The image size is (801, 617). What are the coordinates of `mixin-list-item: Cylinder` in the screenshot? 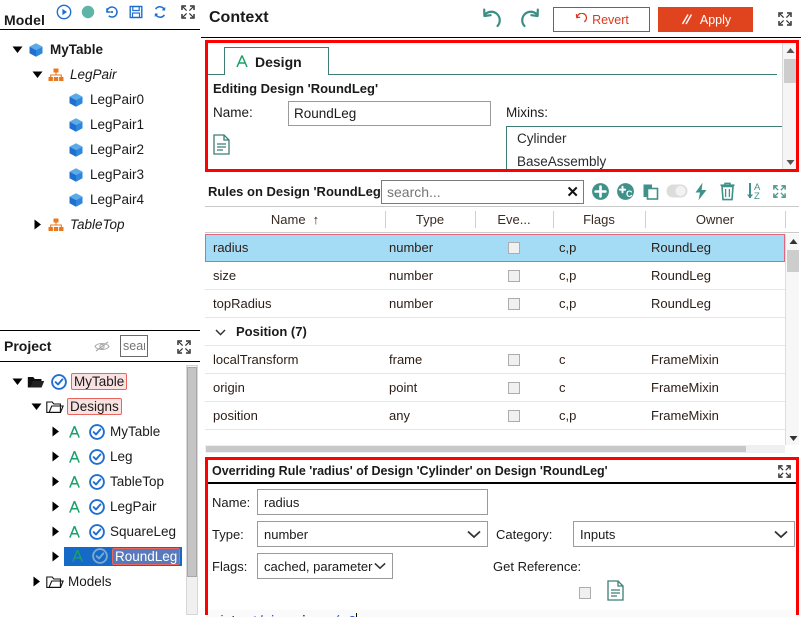 It's located at (647, 138).